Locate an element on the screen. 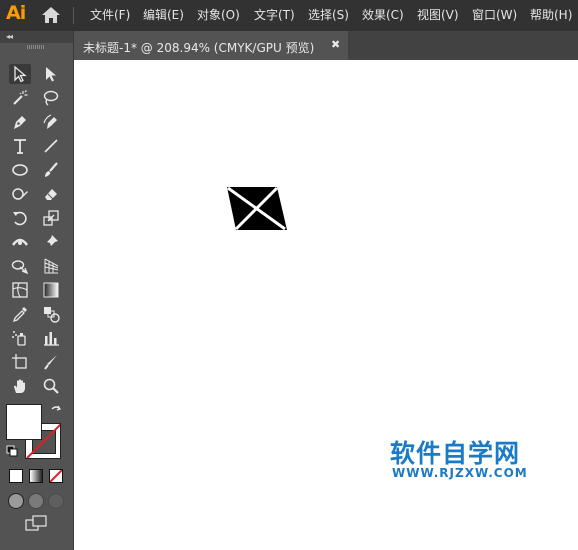 The image size is (578, 550). selection-arrow-icon is located at coordinates (20, 74).